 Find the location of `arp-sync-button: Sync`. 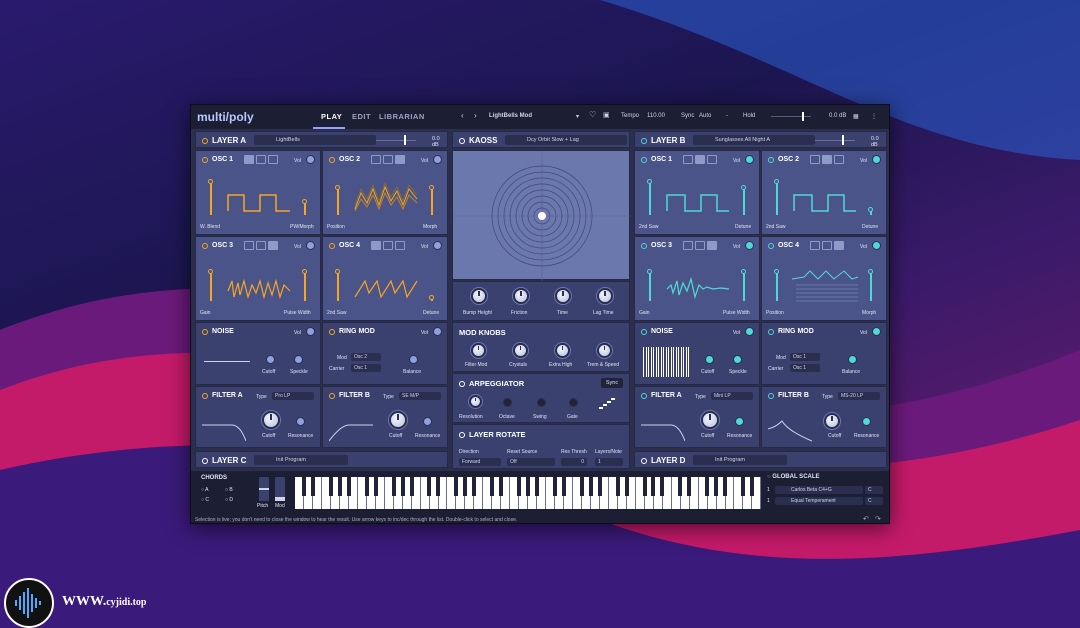

arp-sync-button: Sync is located at coordinates (612, 383).